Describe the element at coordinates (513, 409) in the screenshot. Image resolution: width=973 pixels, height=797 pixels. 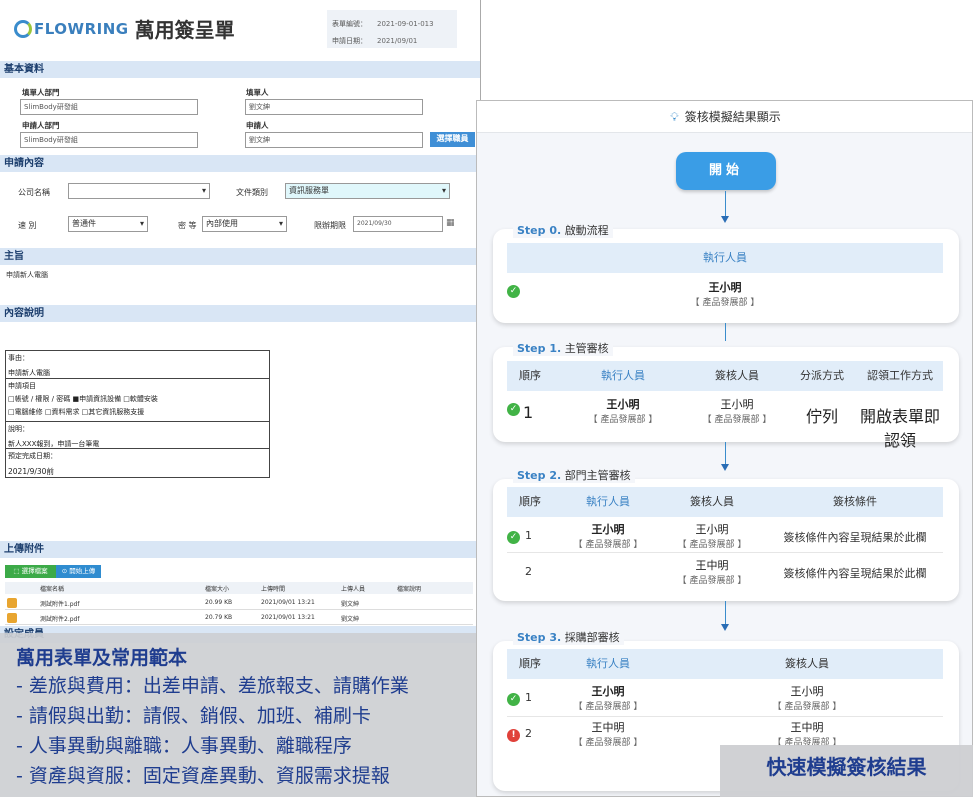
I see `check-icon: ✓` at that location.